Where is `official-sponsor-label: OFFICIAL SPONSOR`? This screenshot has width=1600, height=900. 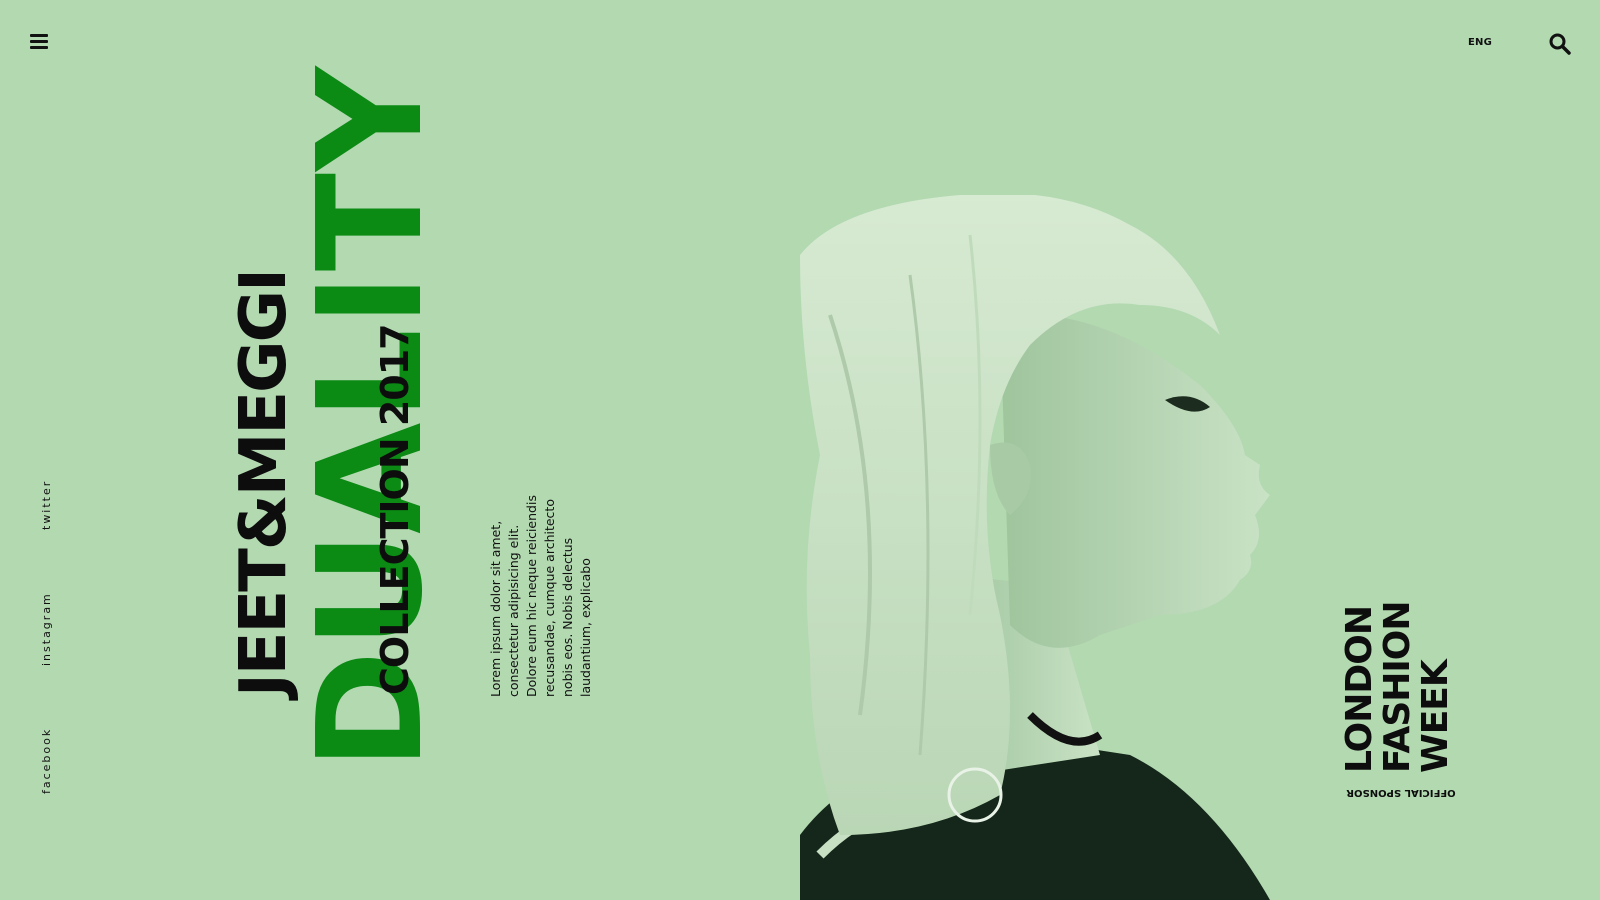
official-sponsor-label: OFFICIAL SPONSOR is located at coordinates (1401, 792).